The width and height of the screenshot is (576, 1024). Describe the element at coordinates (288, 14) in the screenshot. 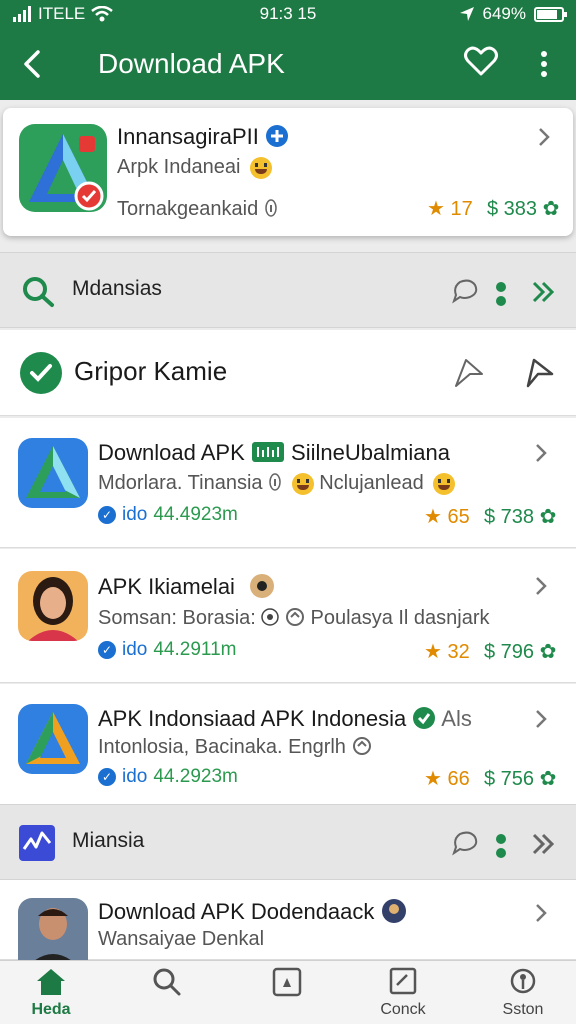

I see `status-bar: ITELE 91:3 15 649%` at that location.